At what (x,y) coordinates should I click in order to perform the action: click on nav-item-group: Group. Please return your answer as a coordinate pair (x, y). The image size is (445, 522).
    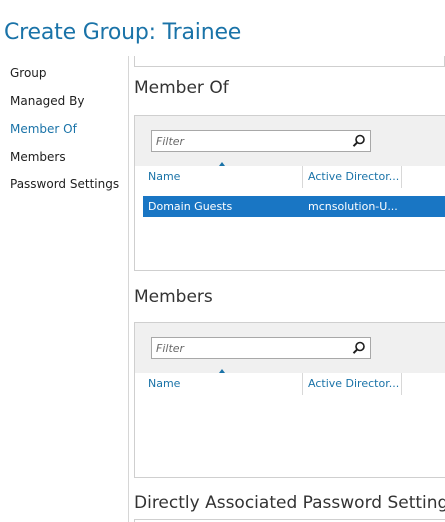
    Looking at the image, I should click on (28, 73).